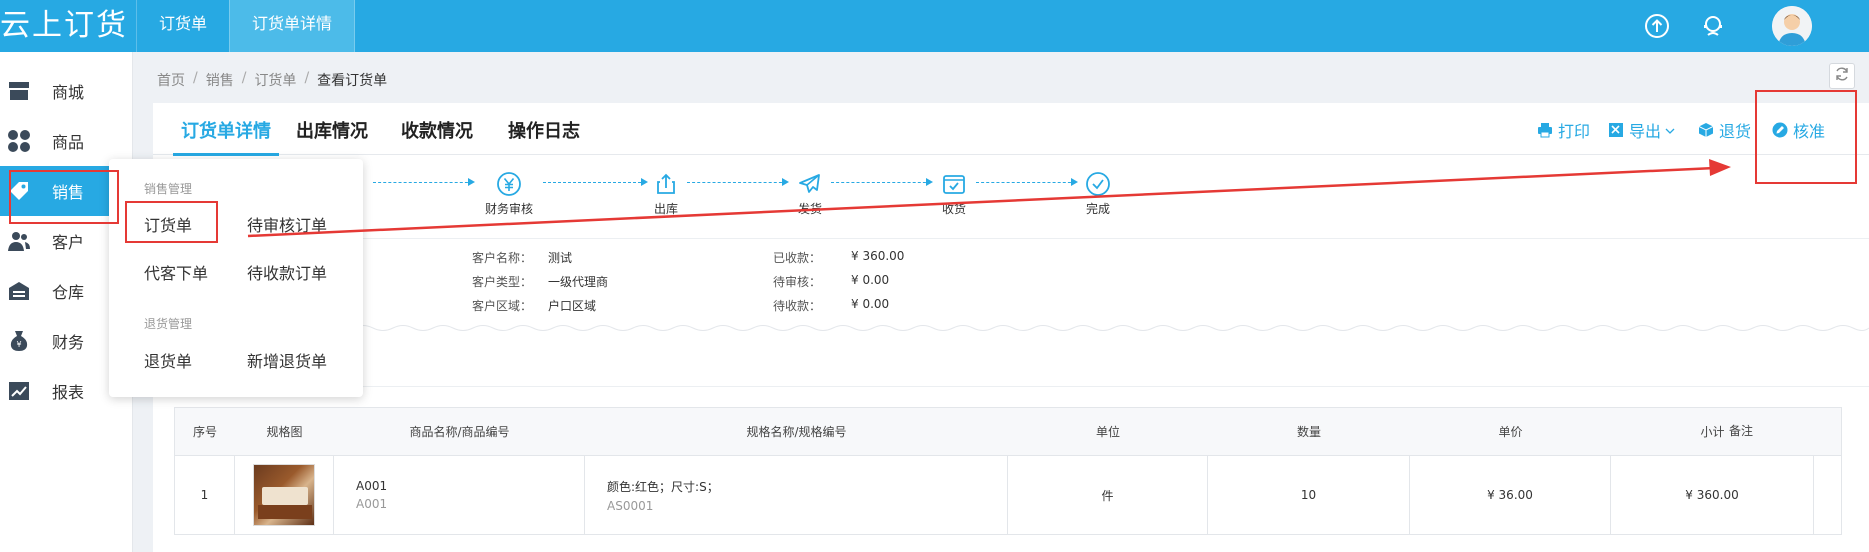  I want to click on export-button: 导出, so click(1641, 130).